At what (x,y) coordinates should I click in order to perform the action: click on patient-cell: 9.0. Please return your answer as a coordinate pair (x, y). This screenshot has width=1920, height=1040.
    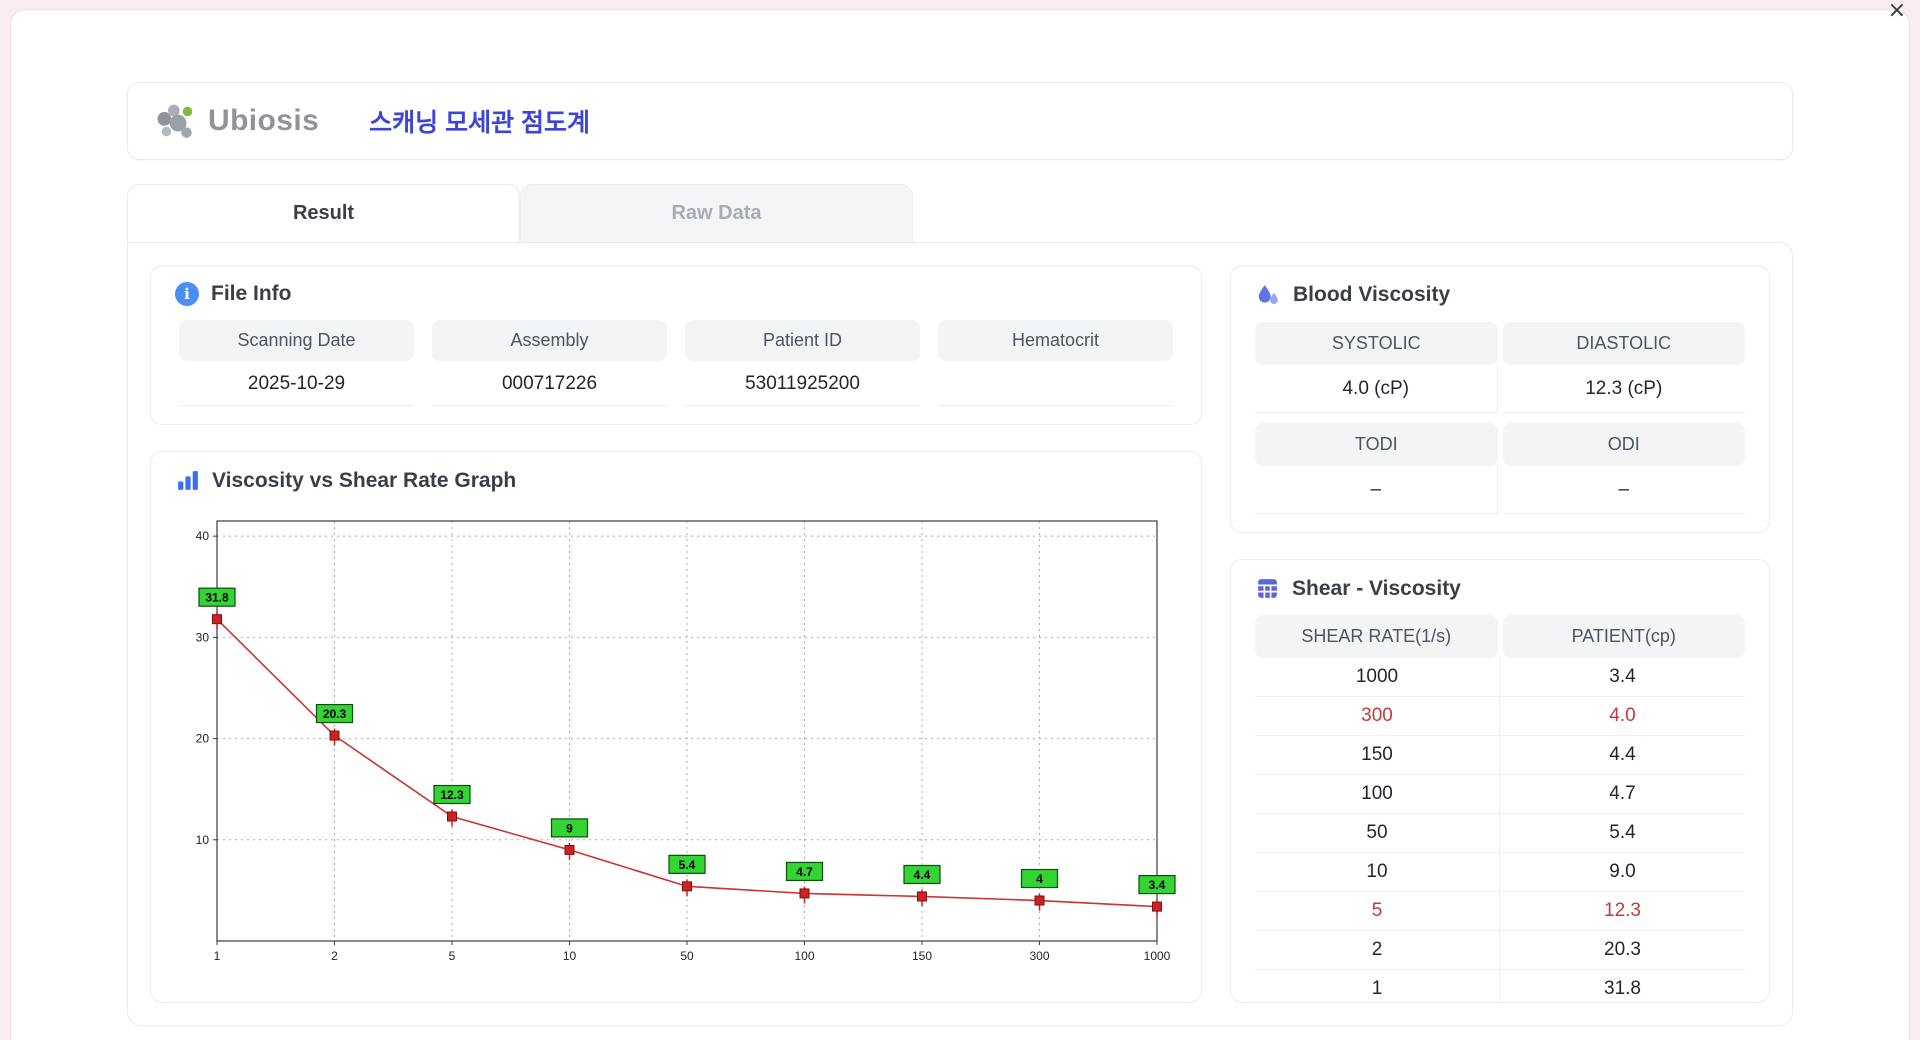
    Looking at the image, I should click on (1622, 871).